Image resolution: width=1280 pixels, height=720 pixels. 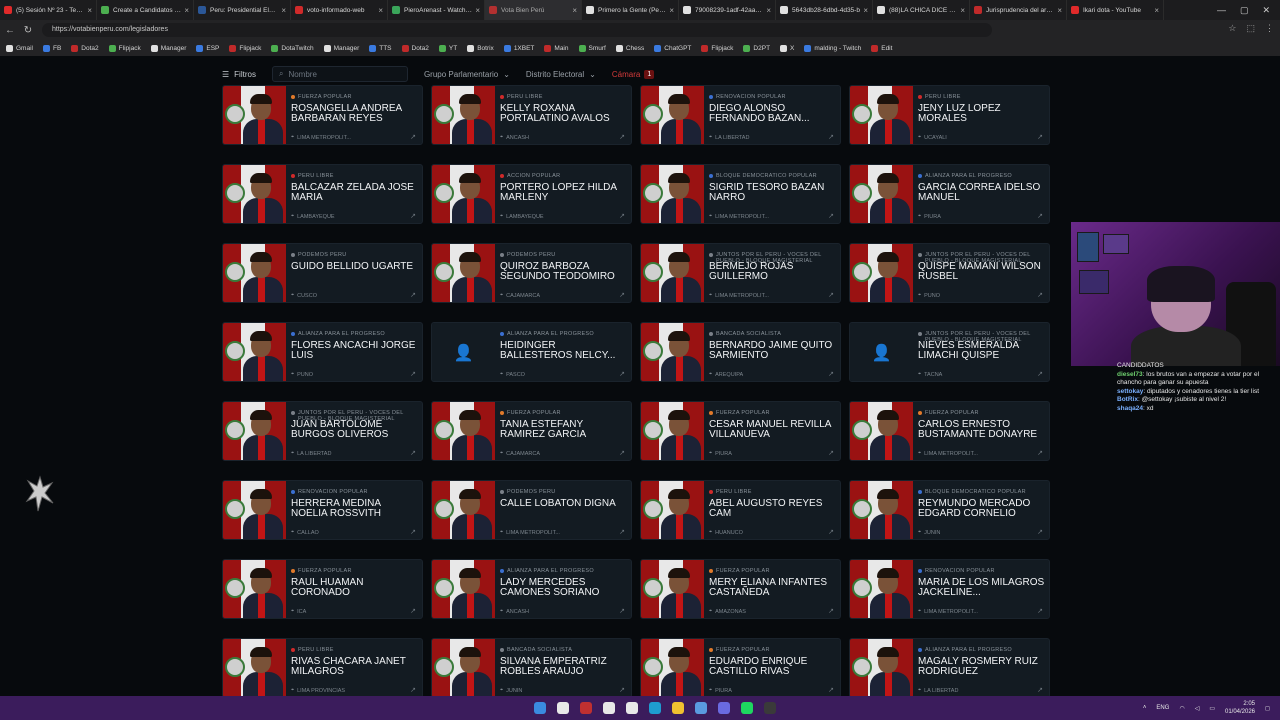 I want to click on battery-icon: ▭, so click(x=1212, y=708).